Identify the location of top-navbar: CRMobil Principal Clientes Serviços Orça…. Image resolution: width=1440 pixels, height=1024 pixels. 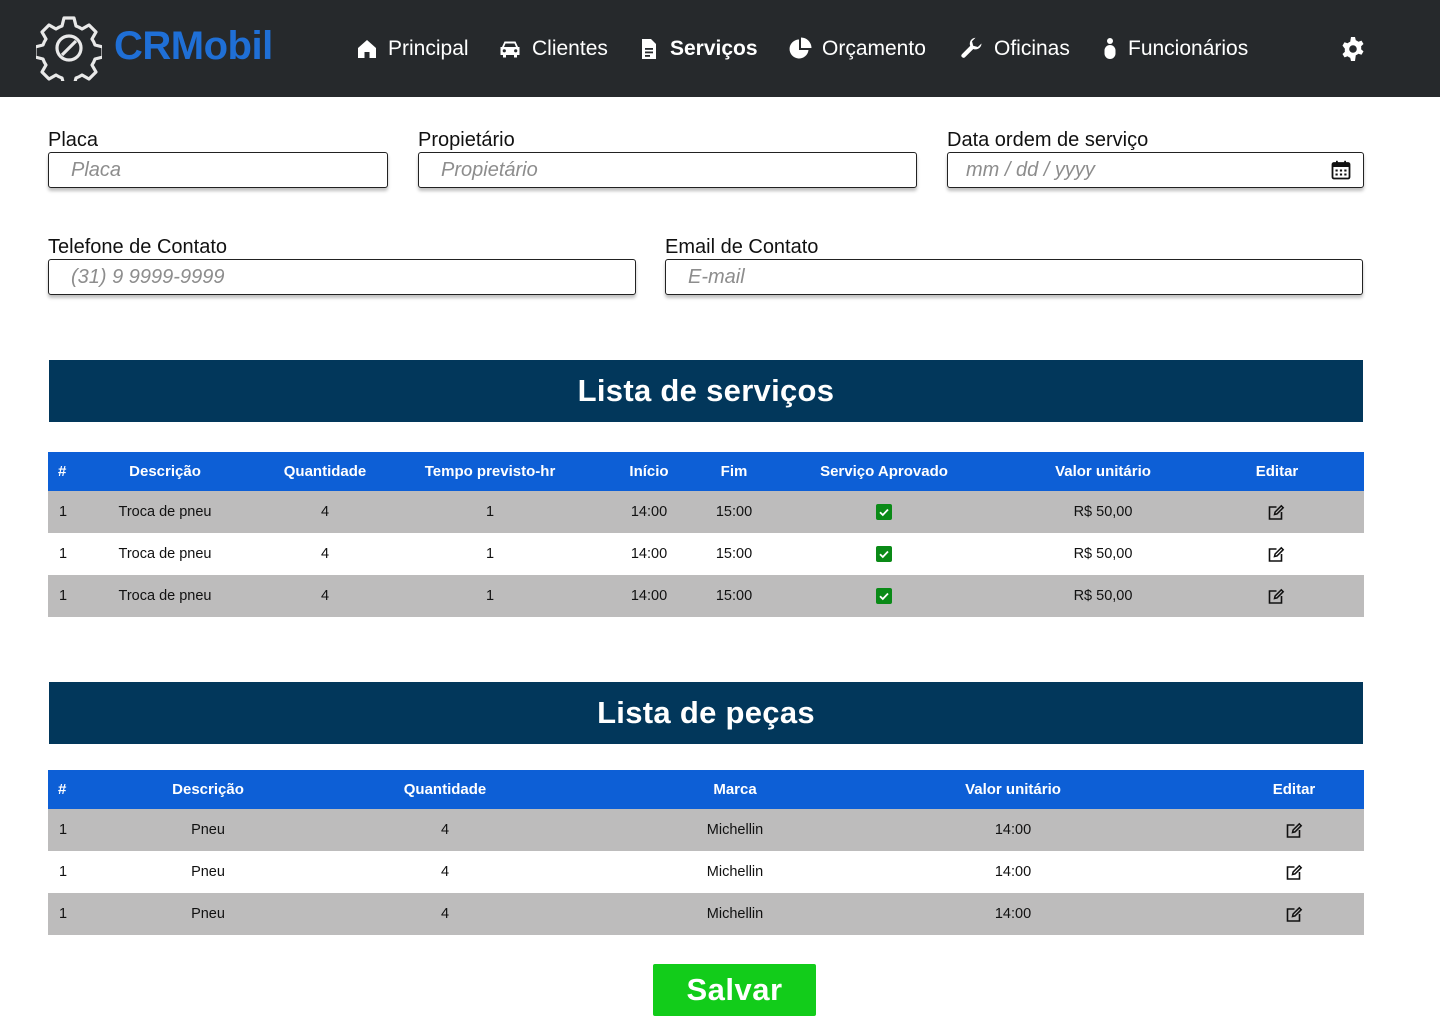
(720, 48).